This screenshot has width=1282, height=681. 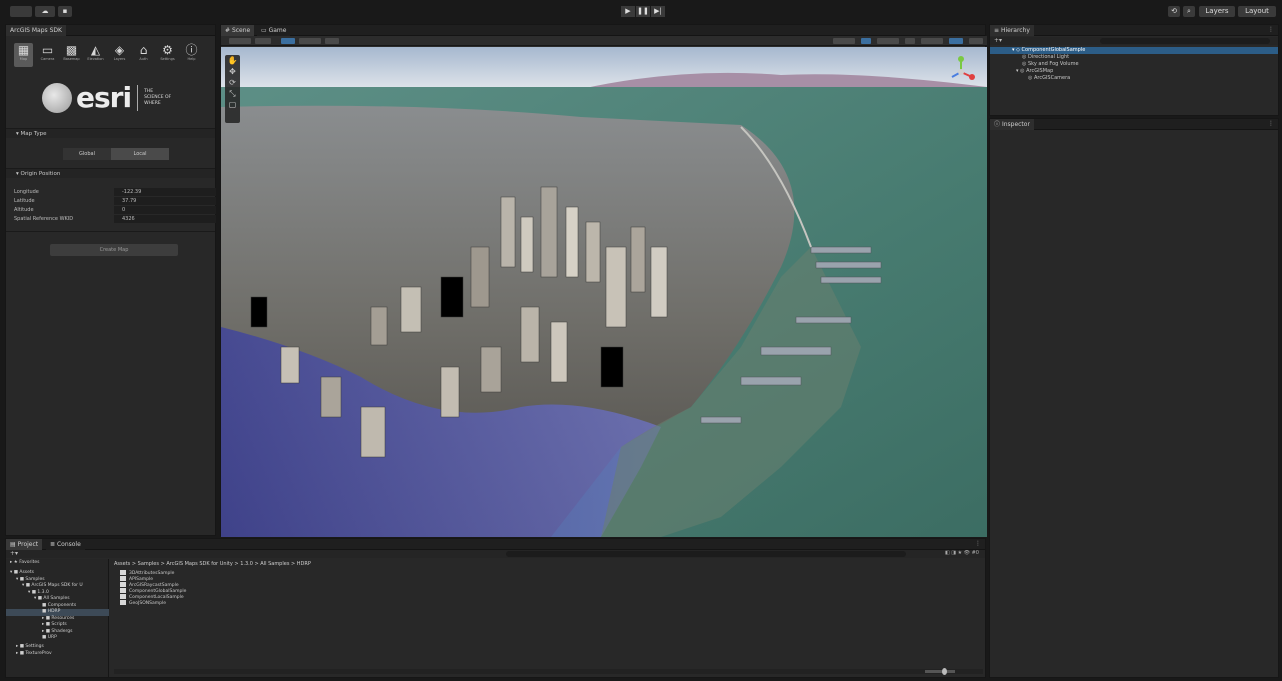 I want to click on create-map-button: Create Map, so click(x=114, y=250).